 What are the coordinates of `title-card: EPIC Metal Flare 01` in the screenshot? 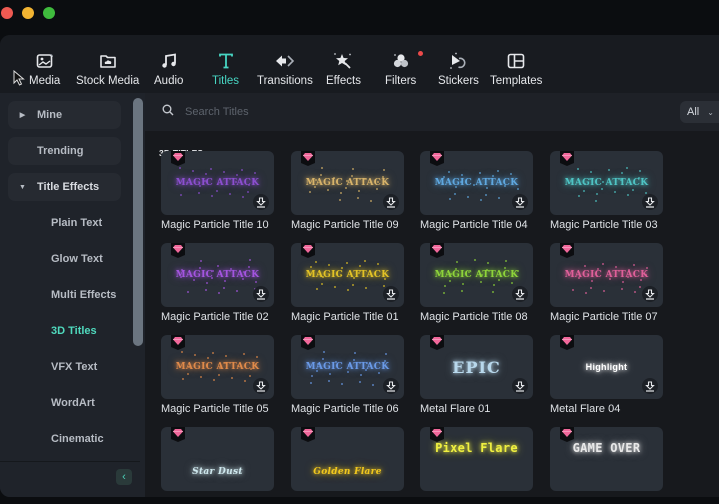 It's located at (477, 375).